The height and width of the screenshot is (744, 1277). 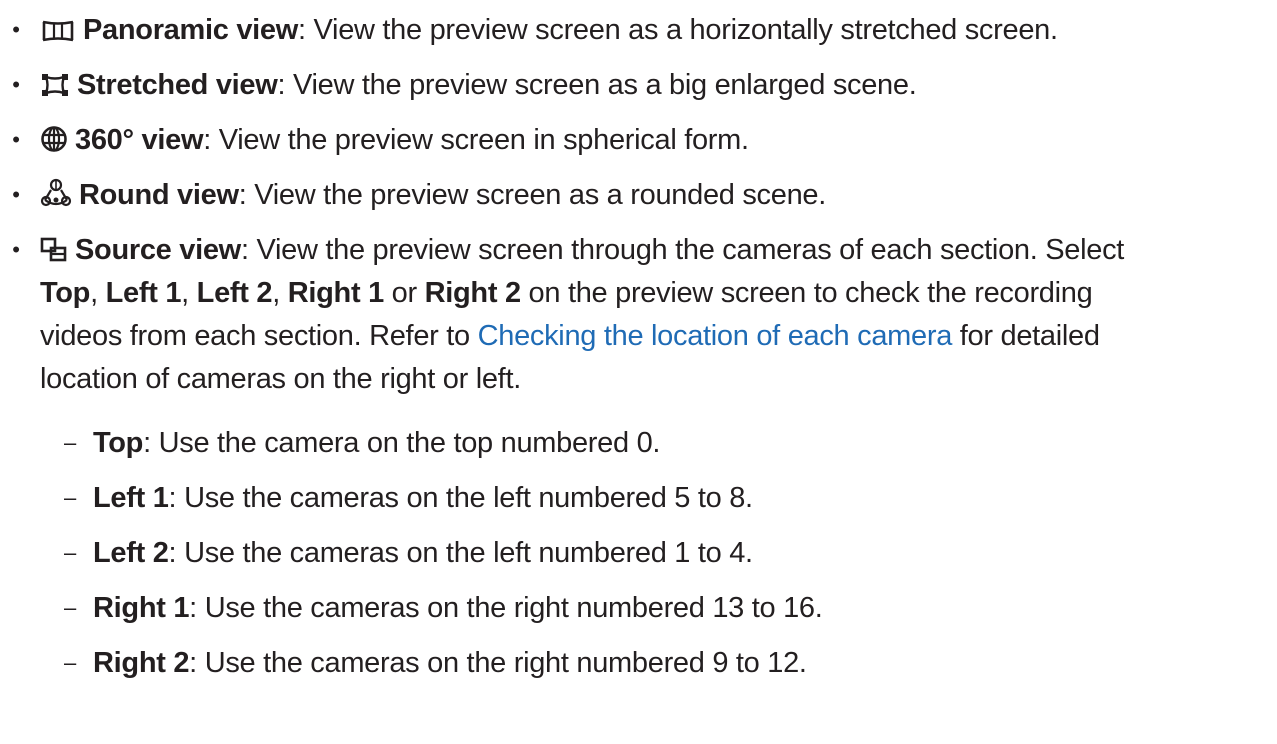 I want to click on conjunction-or: or, so click(x=404, y=293).